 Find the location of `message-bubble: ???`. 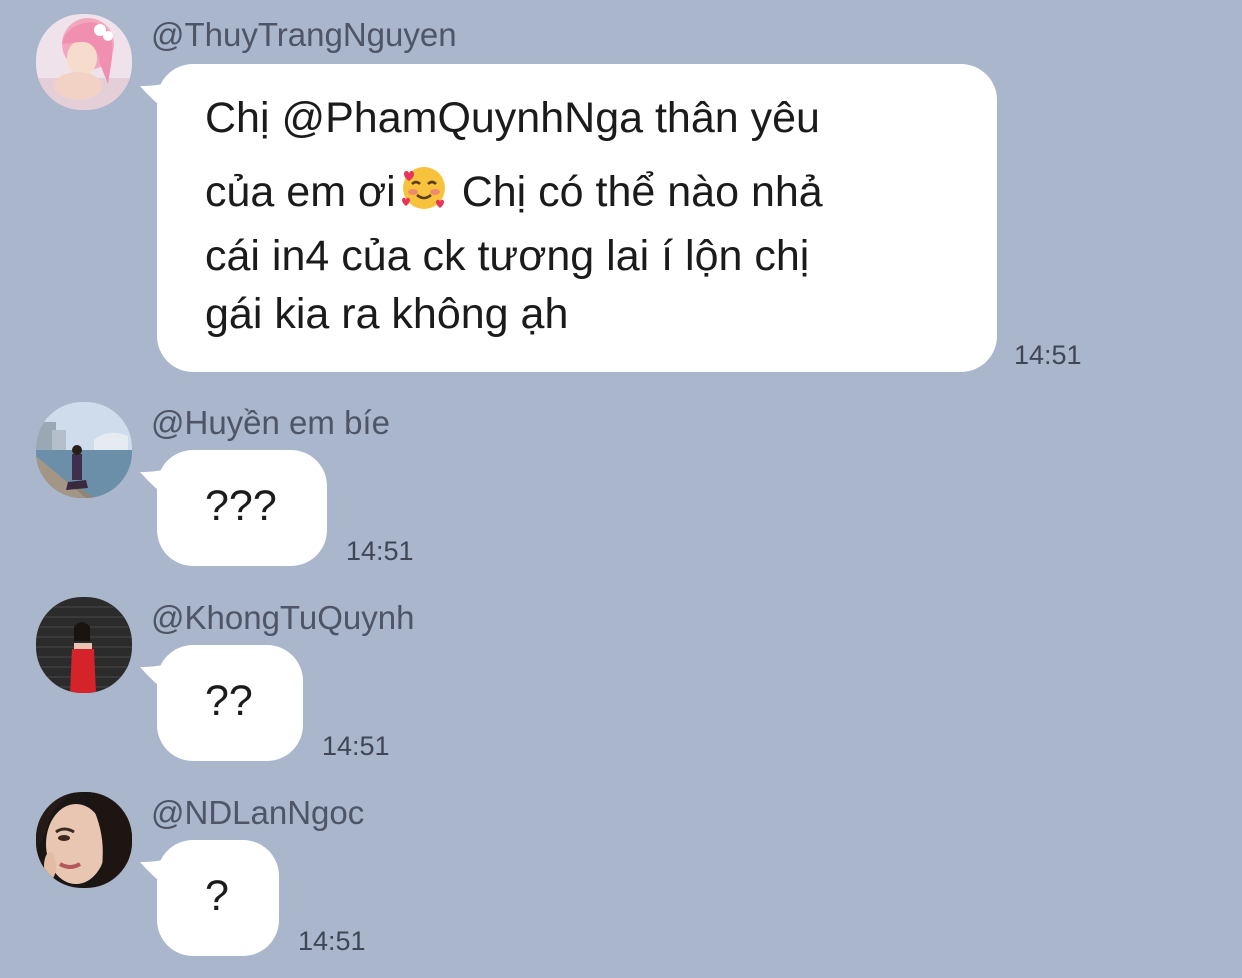

message-bubble: ??? is located at coordinates (242, 508).